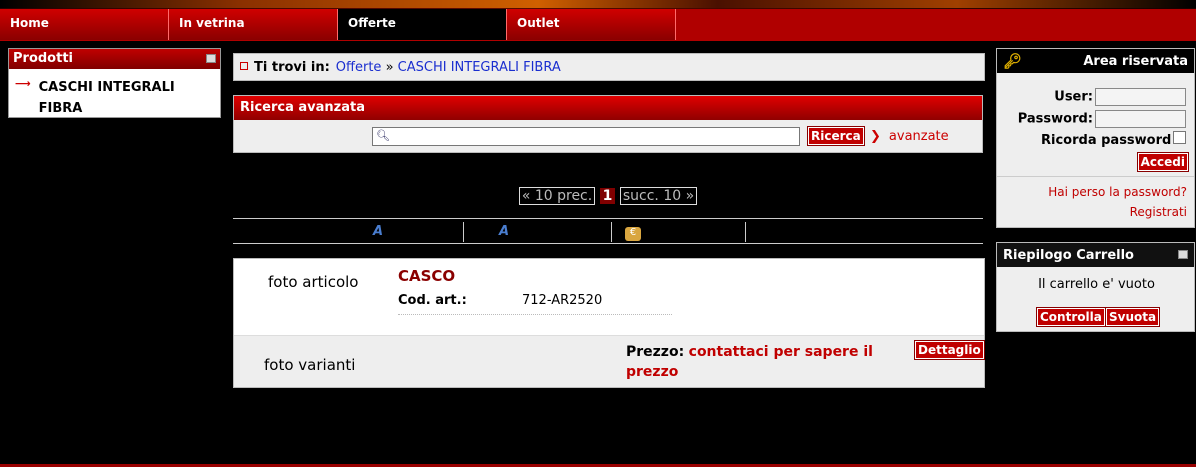 This screenshot has width=1196, height=467. I want to click on user-row: User:, so click(1120, 97).